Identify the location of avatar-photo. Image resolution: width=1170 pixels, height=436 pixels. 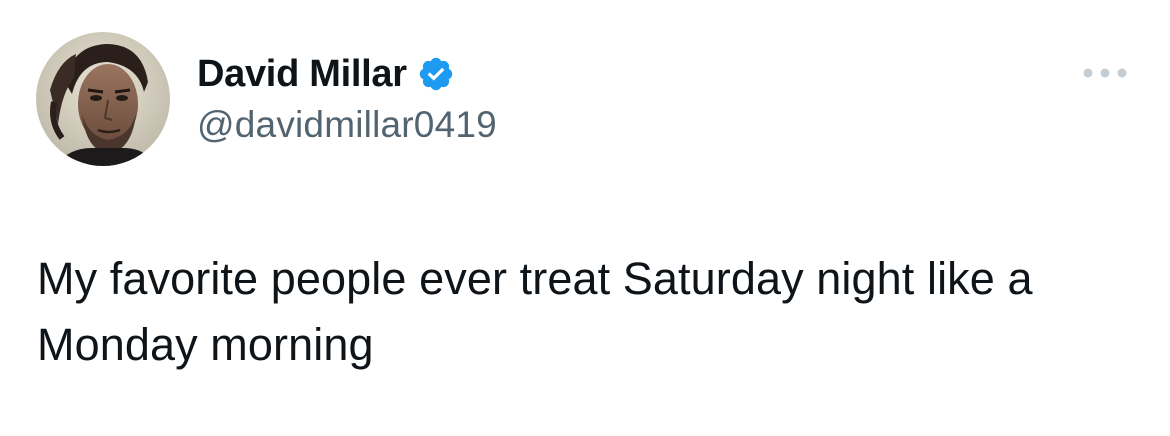
(103, 99).